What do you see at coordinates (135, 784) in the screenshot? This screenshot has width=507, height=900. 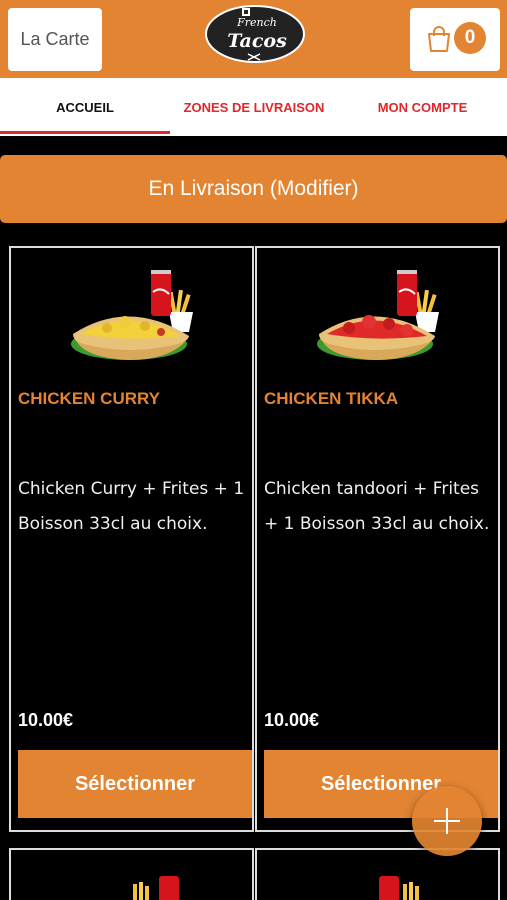 I see `select-product-button: Sélectionner` at bounding box center [135, 784].